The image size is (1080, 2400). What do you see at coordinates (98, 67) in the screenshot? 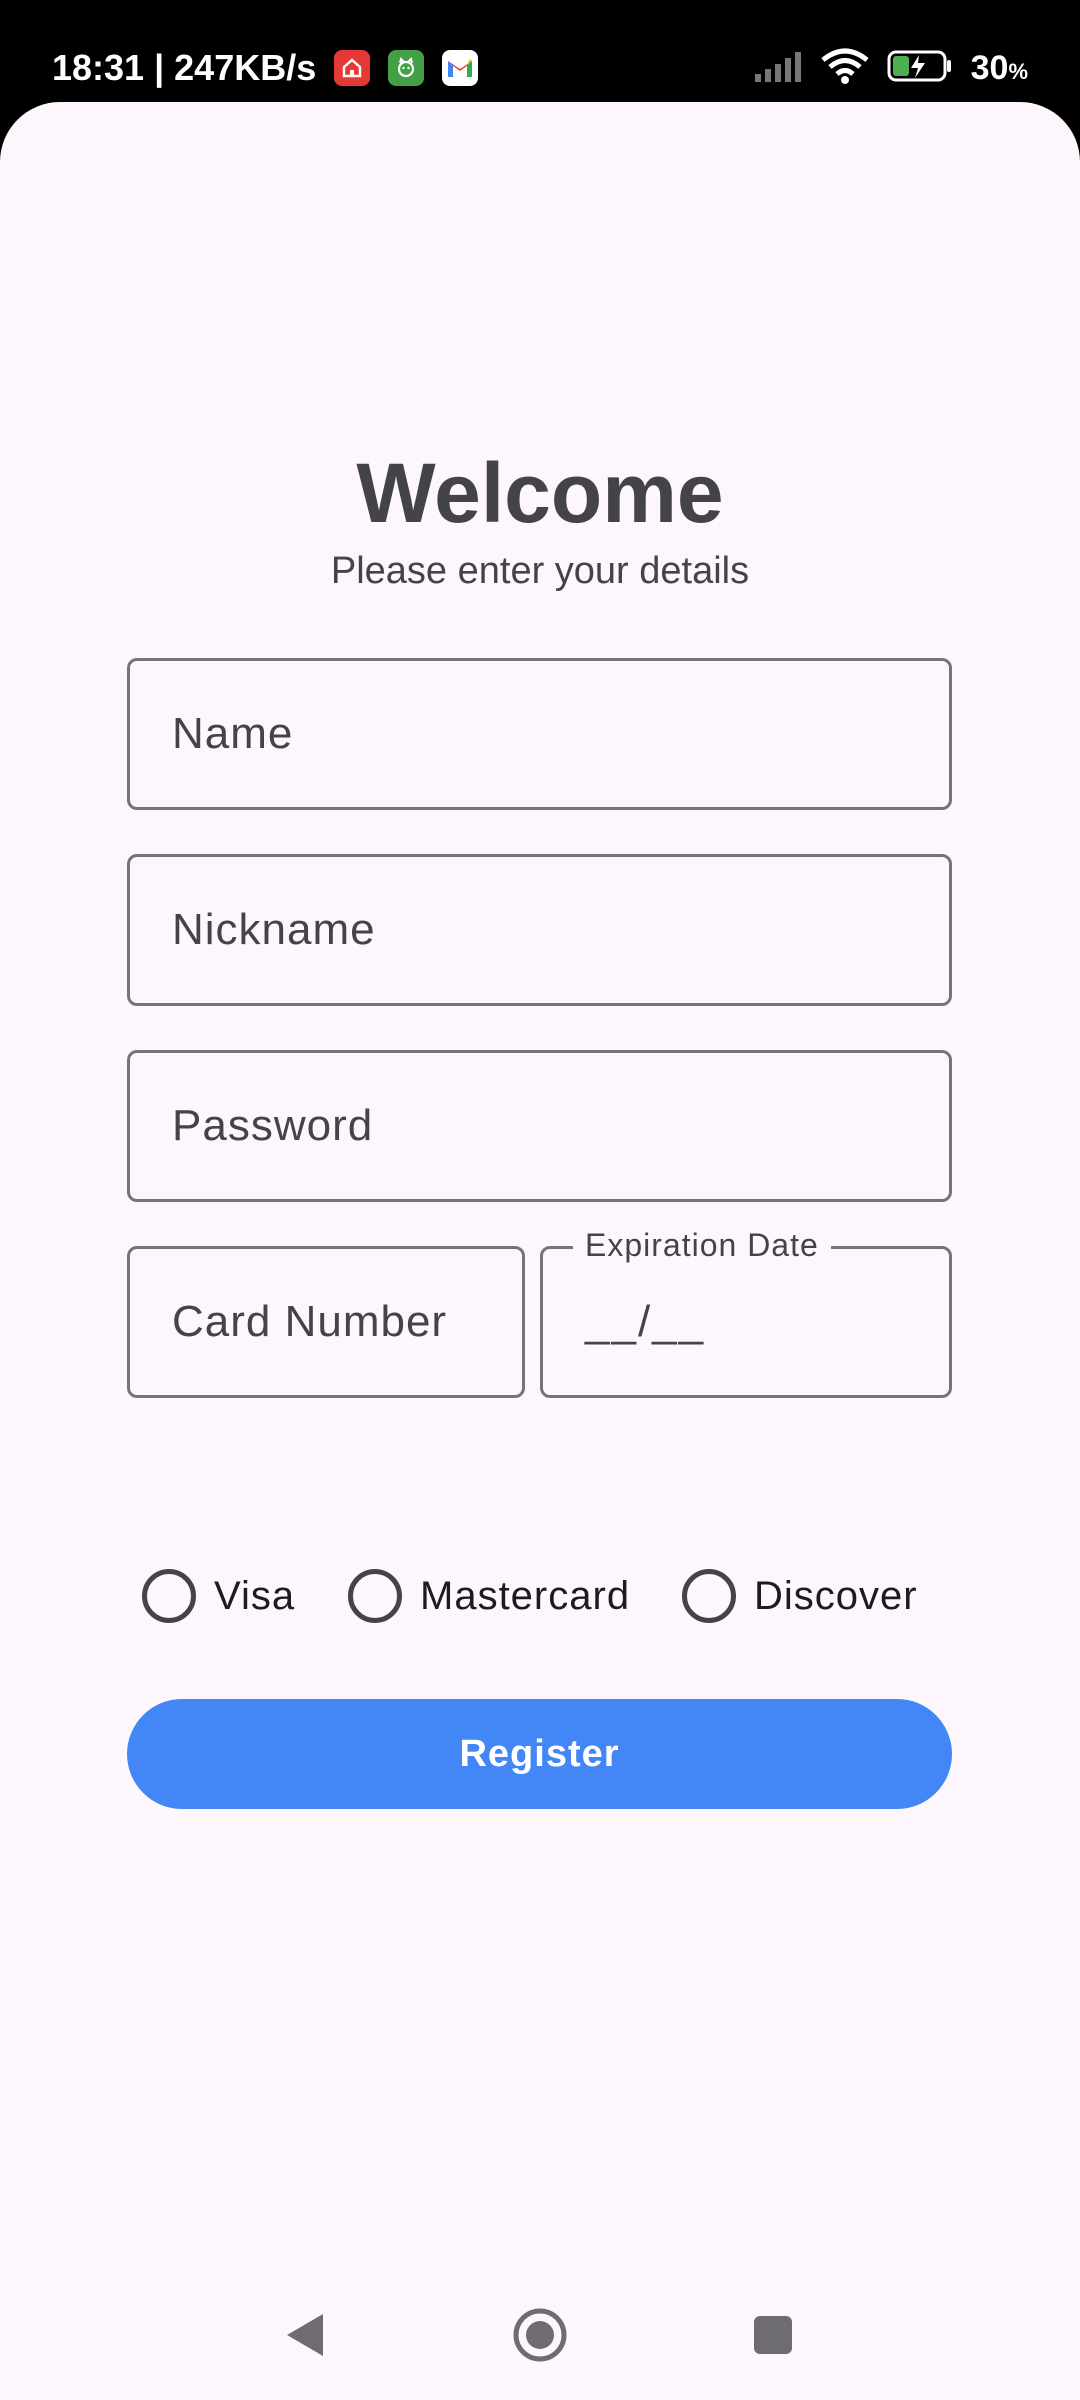
I see `clock: 18:31` at bounding box center [98, 67].